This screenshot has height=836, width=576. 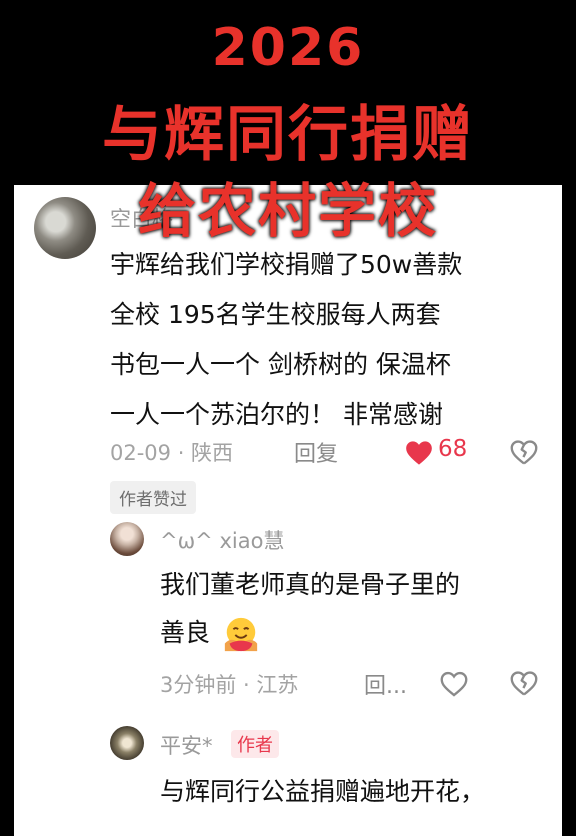 I want to click on author-badge: 作者, so click(x=255, y=744).